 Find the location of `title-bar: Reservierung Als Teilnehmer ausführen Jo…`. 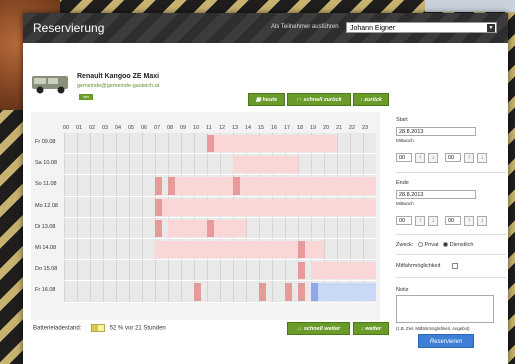

title-bar: Reservierung Als Teilnehmer ausführen Jo… is located at coordinates (265, 28).